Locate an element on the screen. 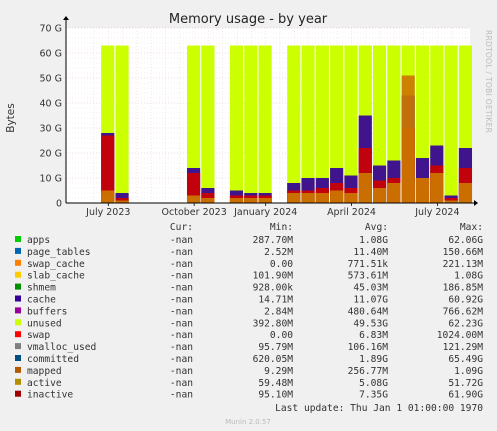  legend-name: committed is located at coordinates (53, 359).